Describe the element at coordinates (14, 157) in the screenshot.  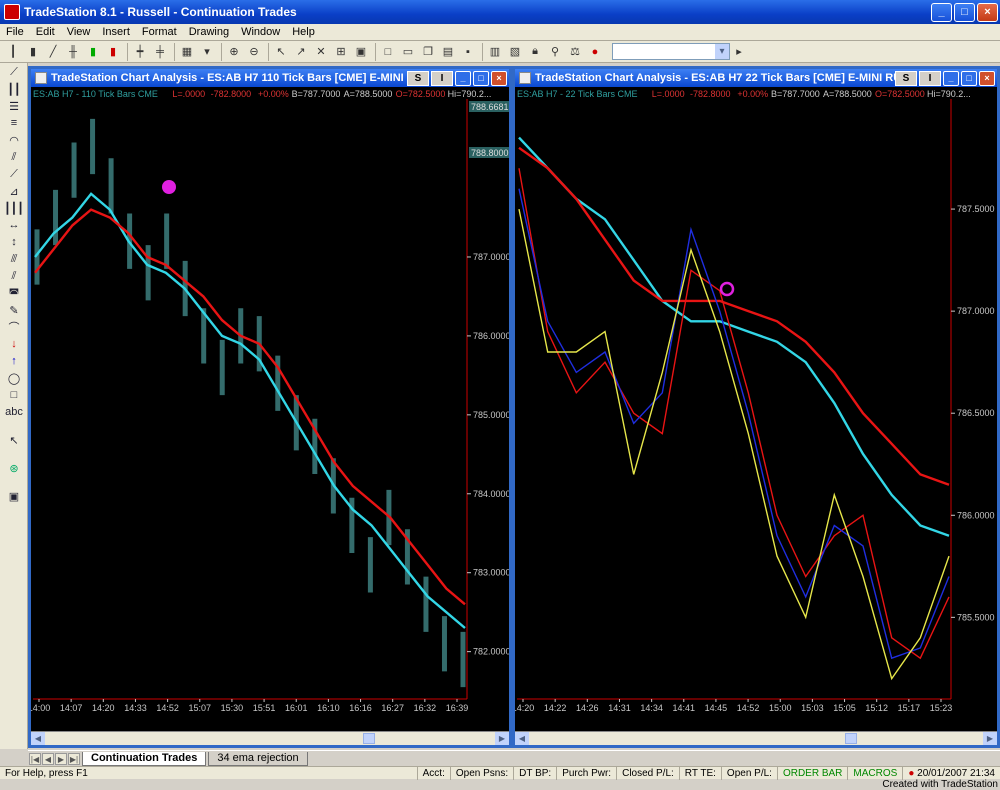
I see `fib-icon: ⫽` at that location.